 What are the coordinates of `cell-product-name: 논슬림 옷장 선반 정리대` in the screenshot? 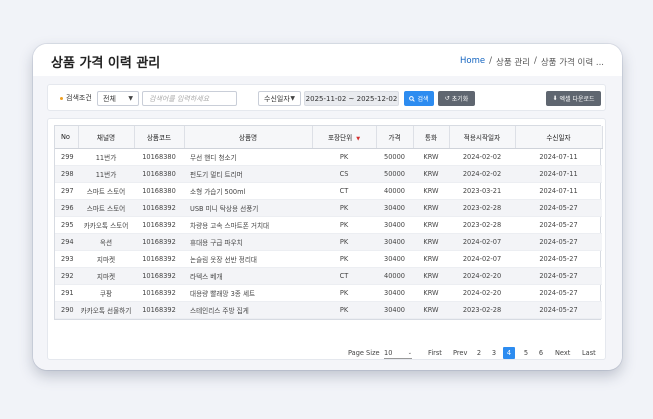 It's located at (248, 259).